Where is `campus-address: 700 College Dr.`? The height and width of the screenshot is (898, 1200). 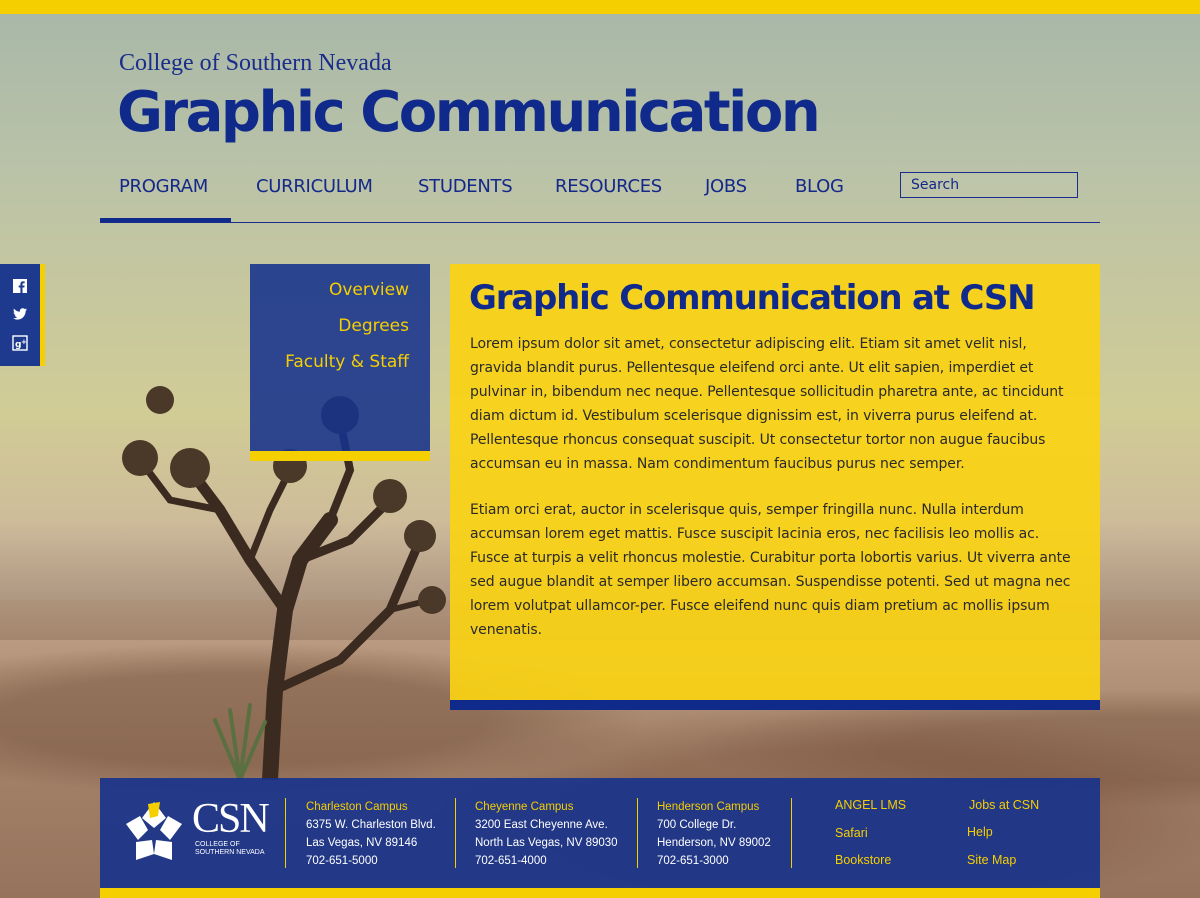 campus-address: 700 College Dr. is located at coordinates (697, 825).